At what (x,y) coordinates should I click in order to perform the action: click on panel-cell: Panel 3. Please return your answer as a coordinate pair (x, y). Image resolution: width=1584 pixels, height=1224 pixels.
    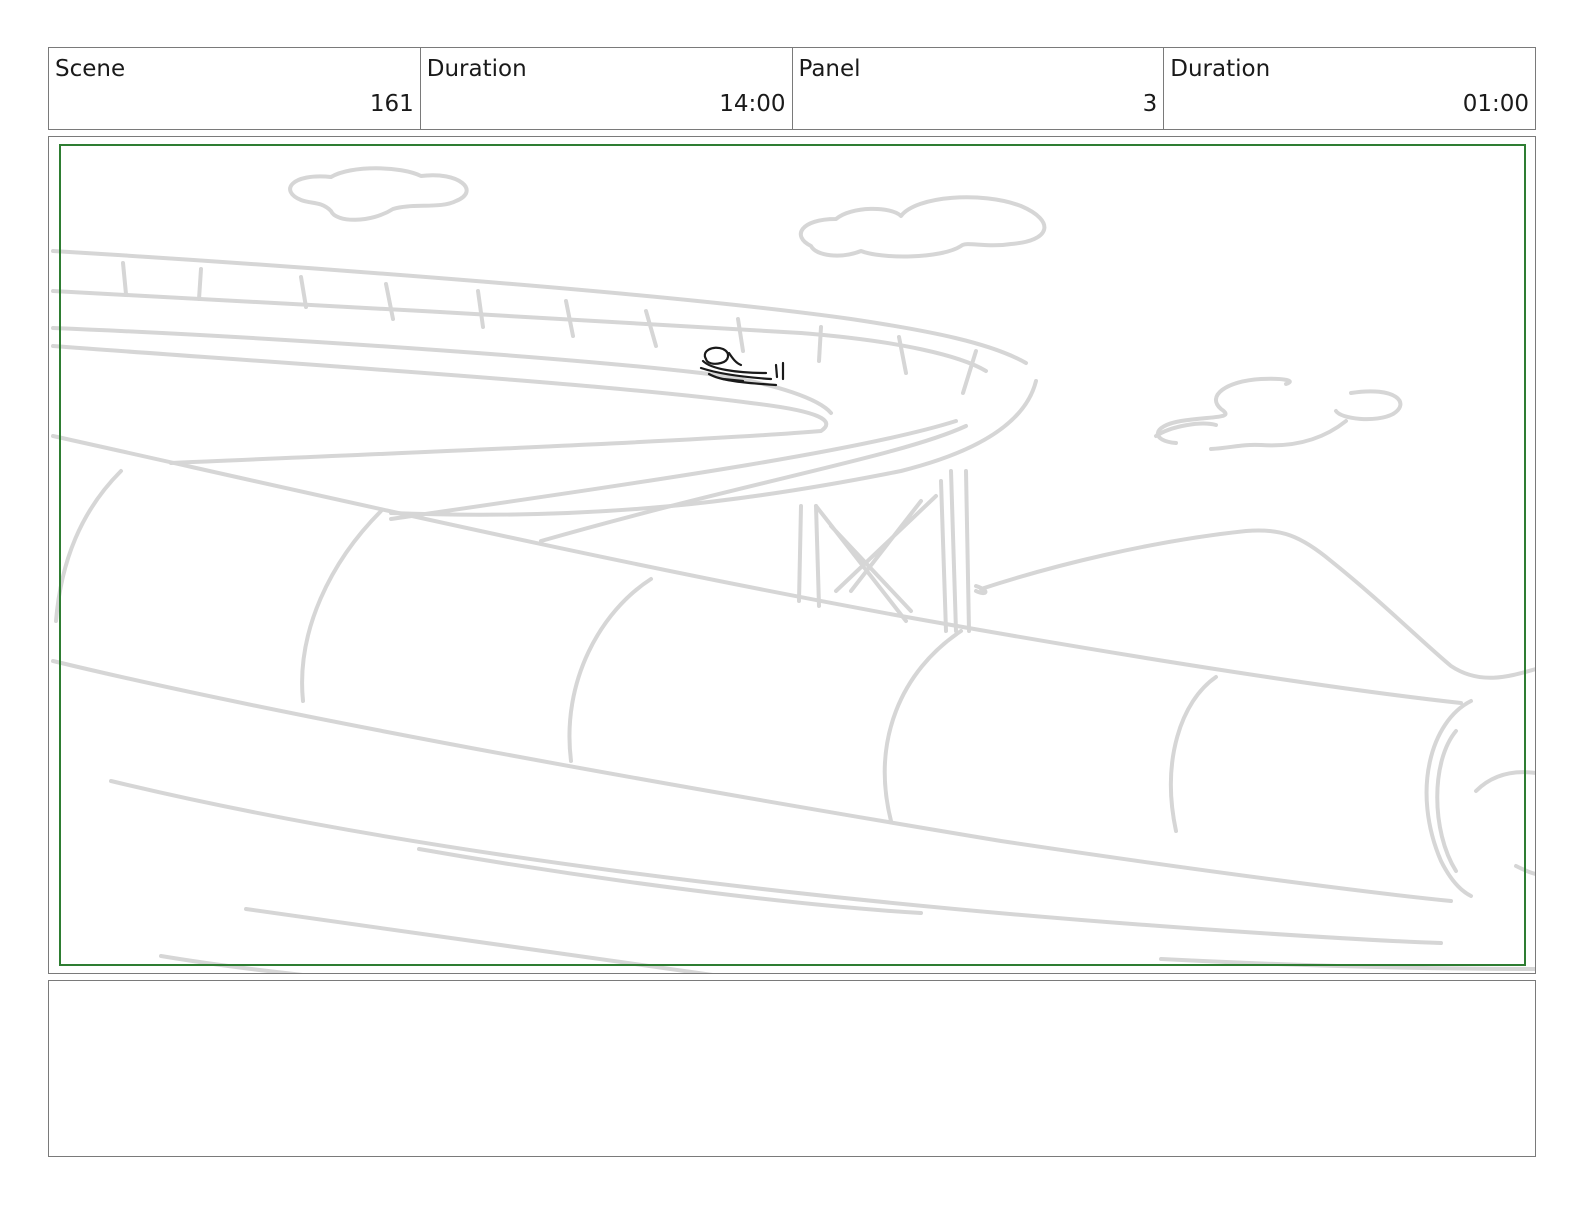
    Looking at the image, I should click on (979, 88).